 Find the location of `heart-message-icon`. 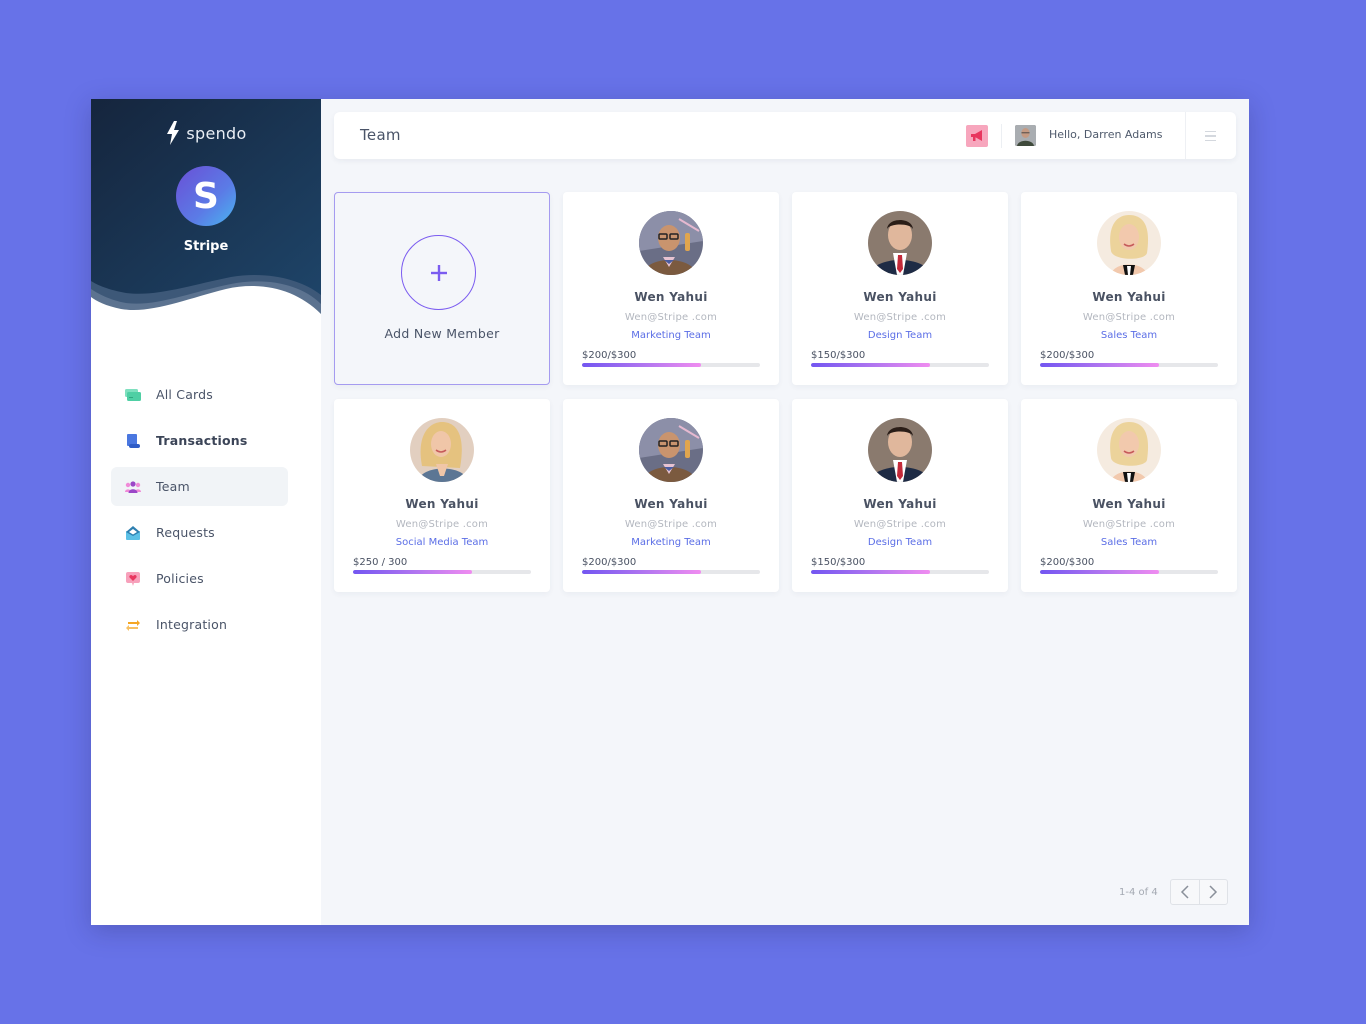

heart-message-icon is located at coordinates (133, 578).